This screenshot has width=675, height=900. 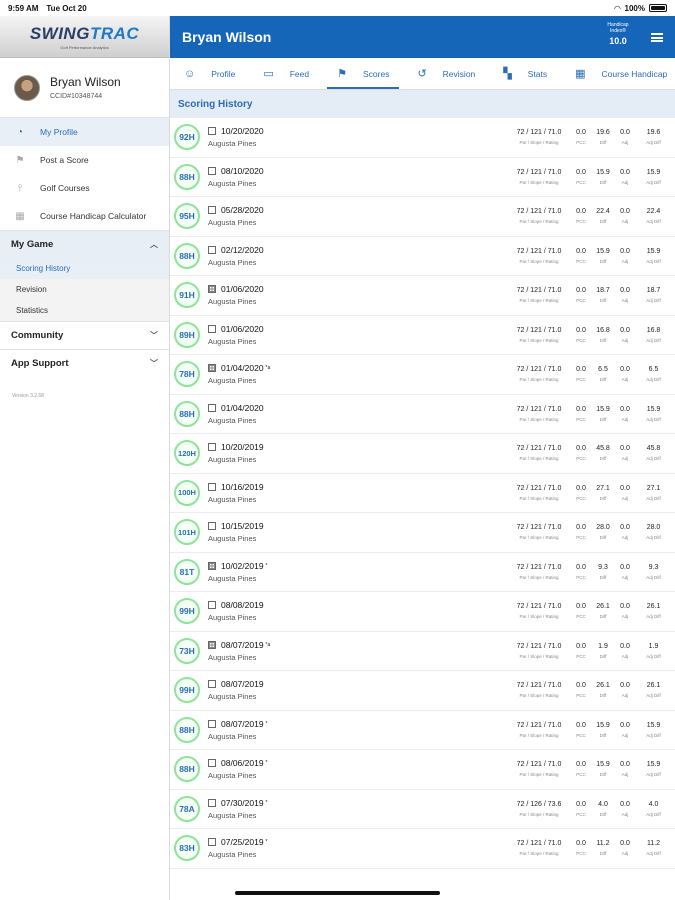 I want to click on score-marker: *a, so click(x=268, y=644).